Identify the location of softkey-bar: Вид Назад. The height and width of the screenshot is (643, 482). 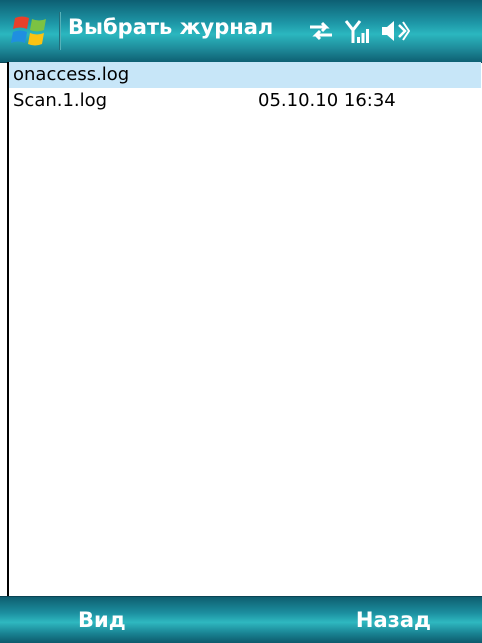
(241, 619).